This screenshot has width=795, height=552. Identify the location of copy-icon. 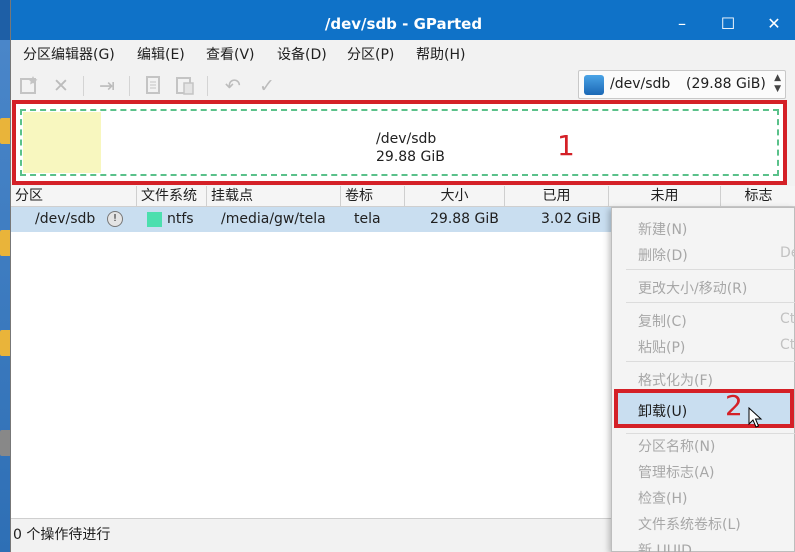
(153, 86).